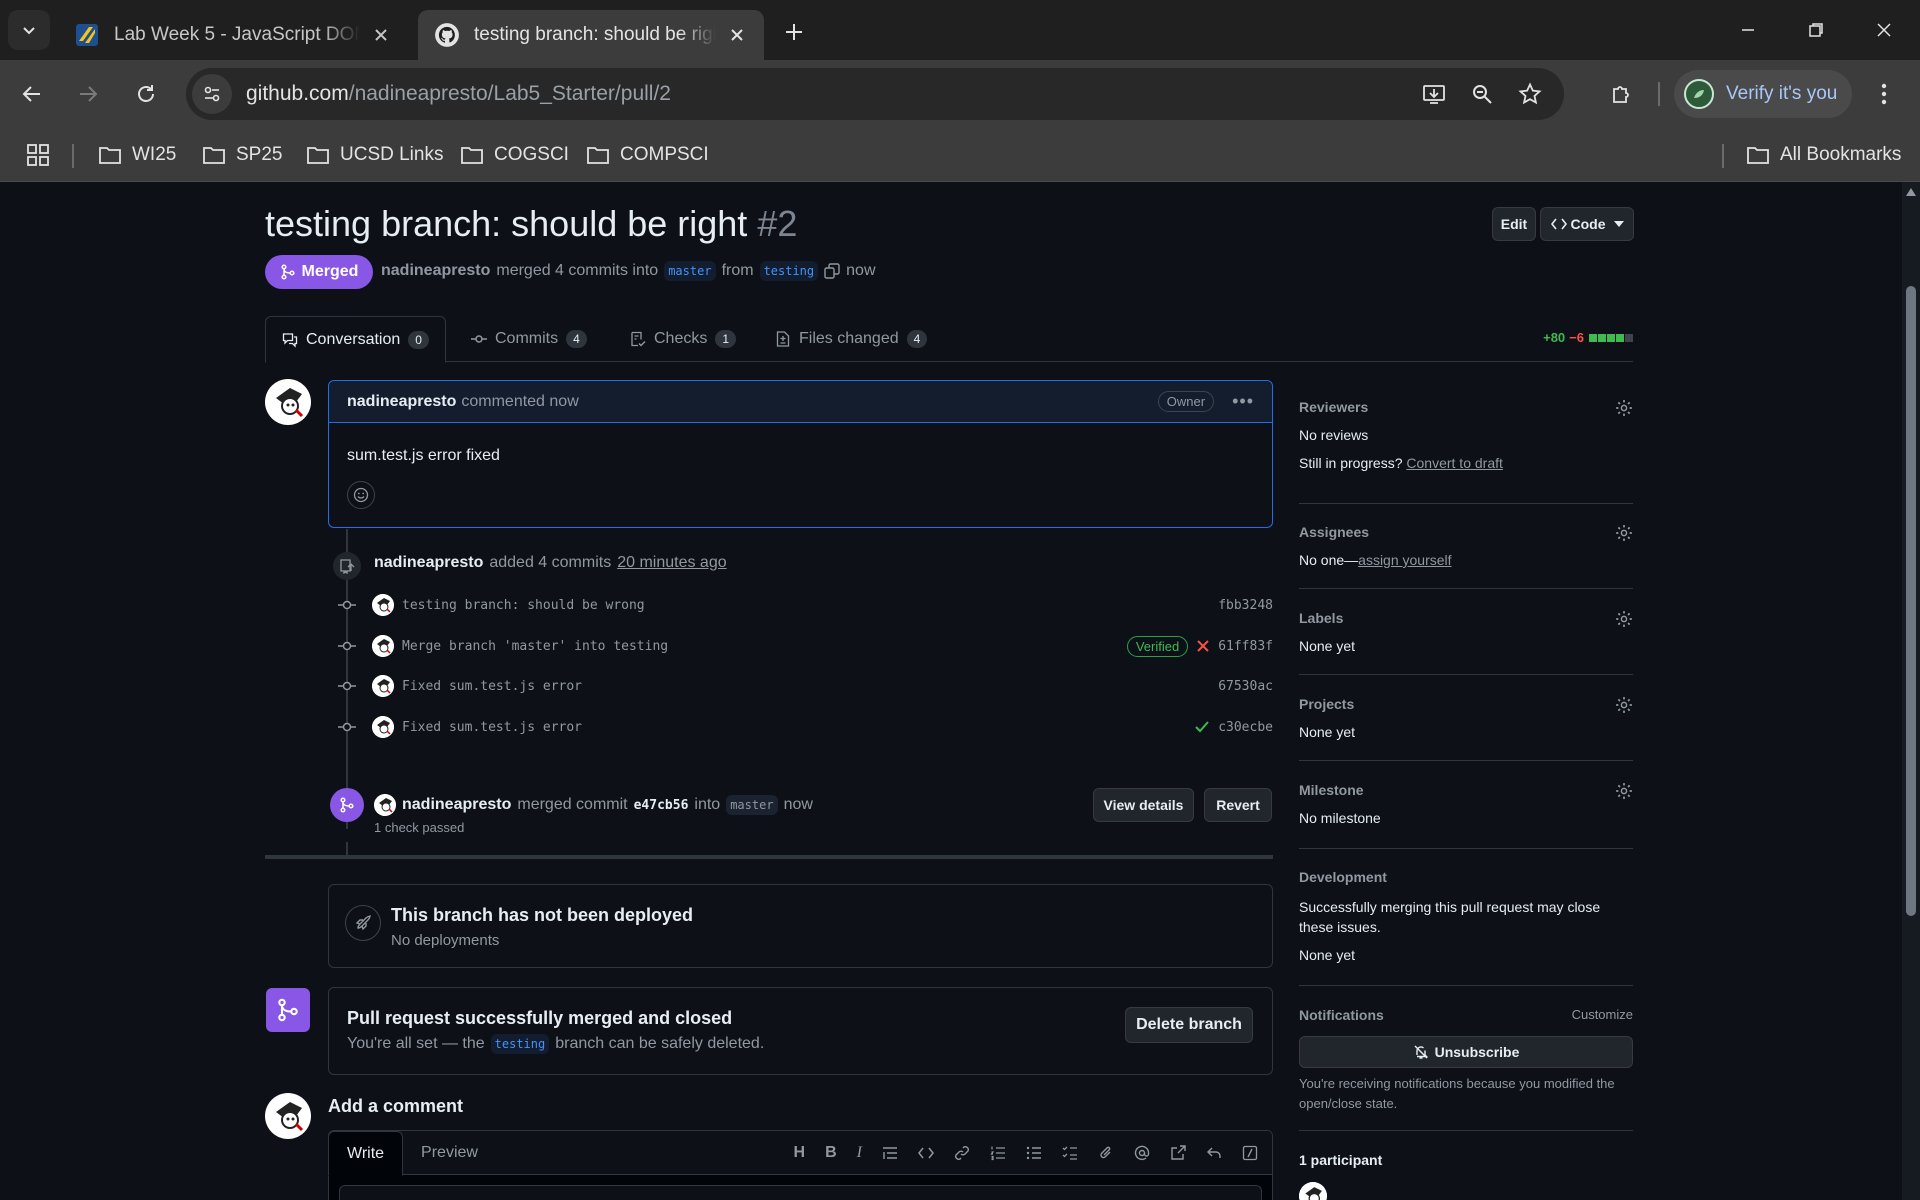 The width and height of the screenshot is (1920, 1200). I want to click on preview-tab: Preview, so click(449, 1152).